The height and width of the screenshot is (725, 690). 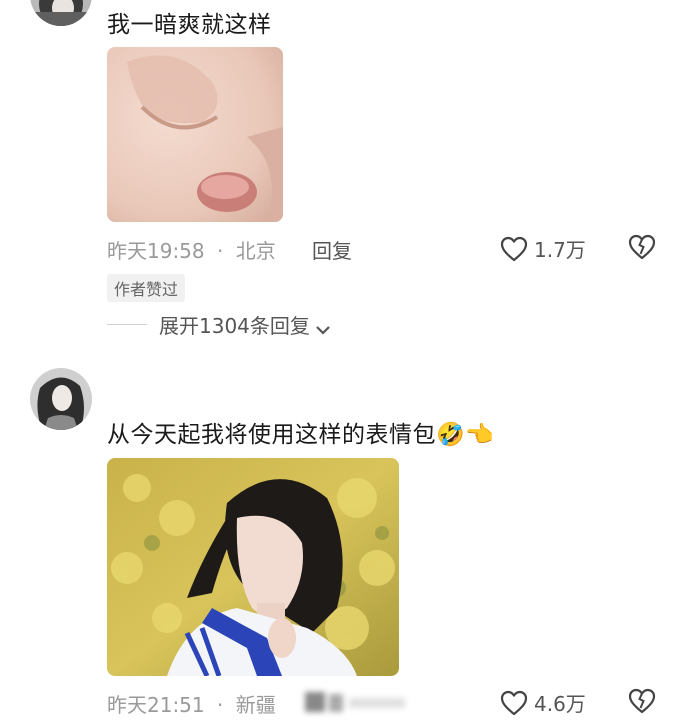 I want to click on like-count: 4.6万, so click(x=560, y=704).